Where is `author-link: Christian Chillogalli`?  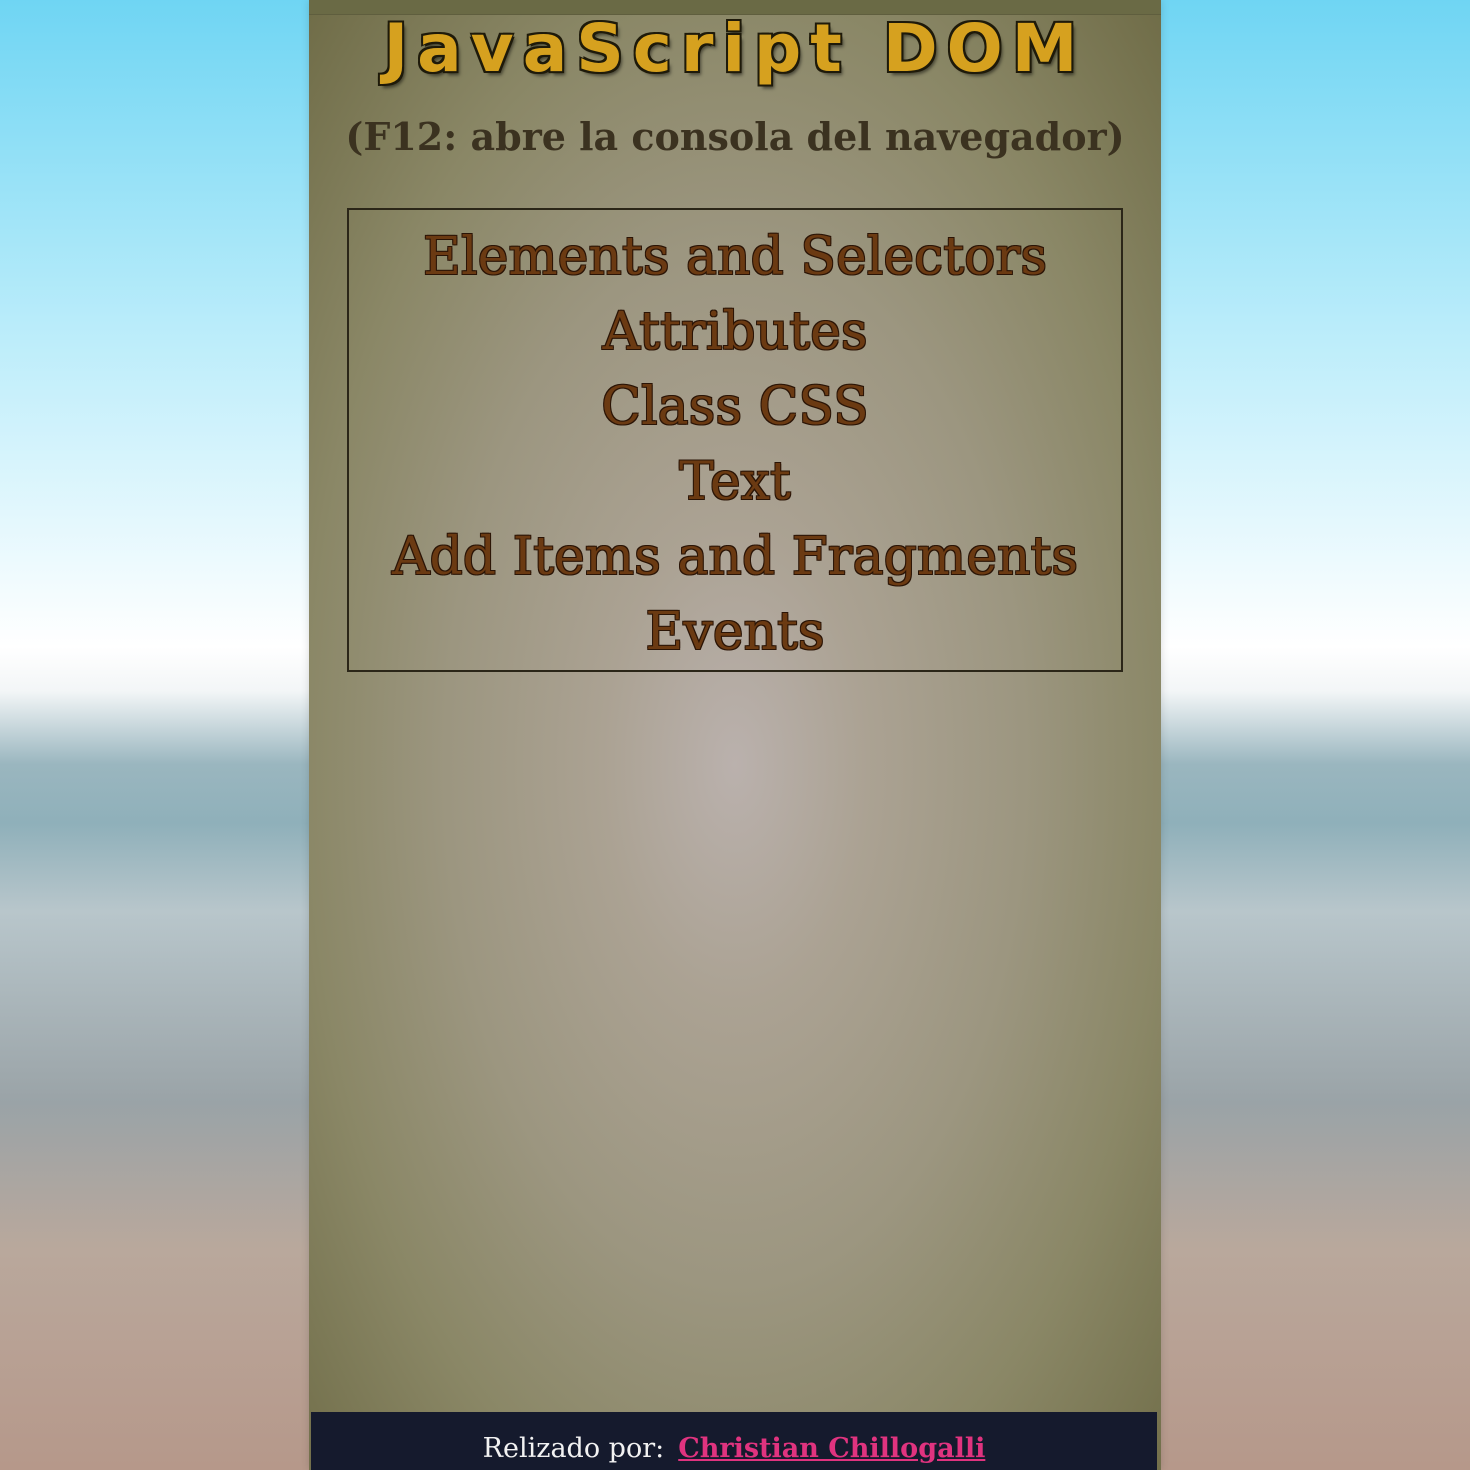
author-link: Christian Chillogalli is located at coordinates (831, 1448).